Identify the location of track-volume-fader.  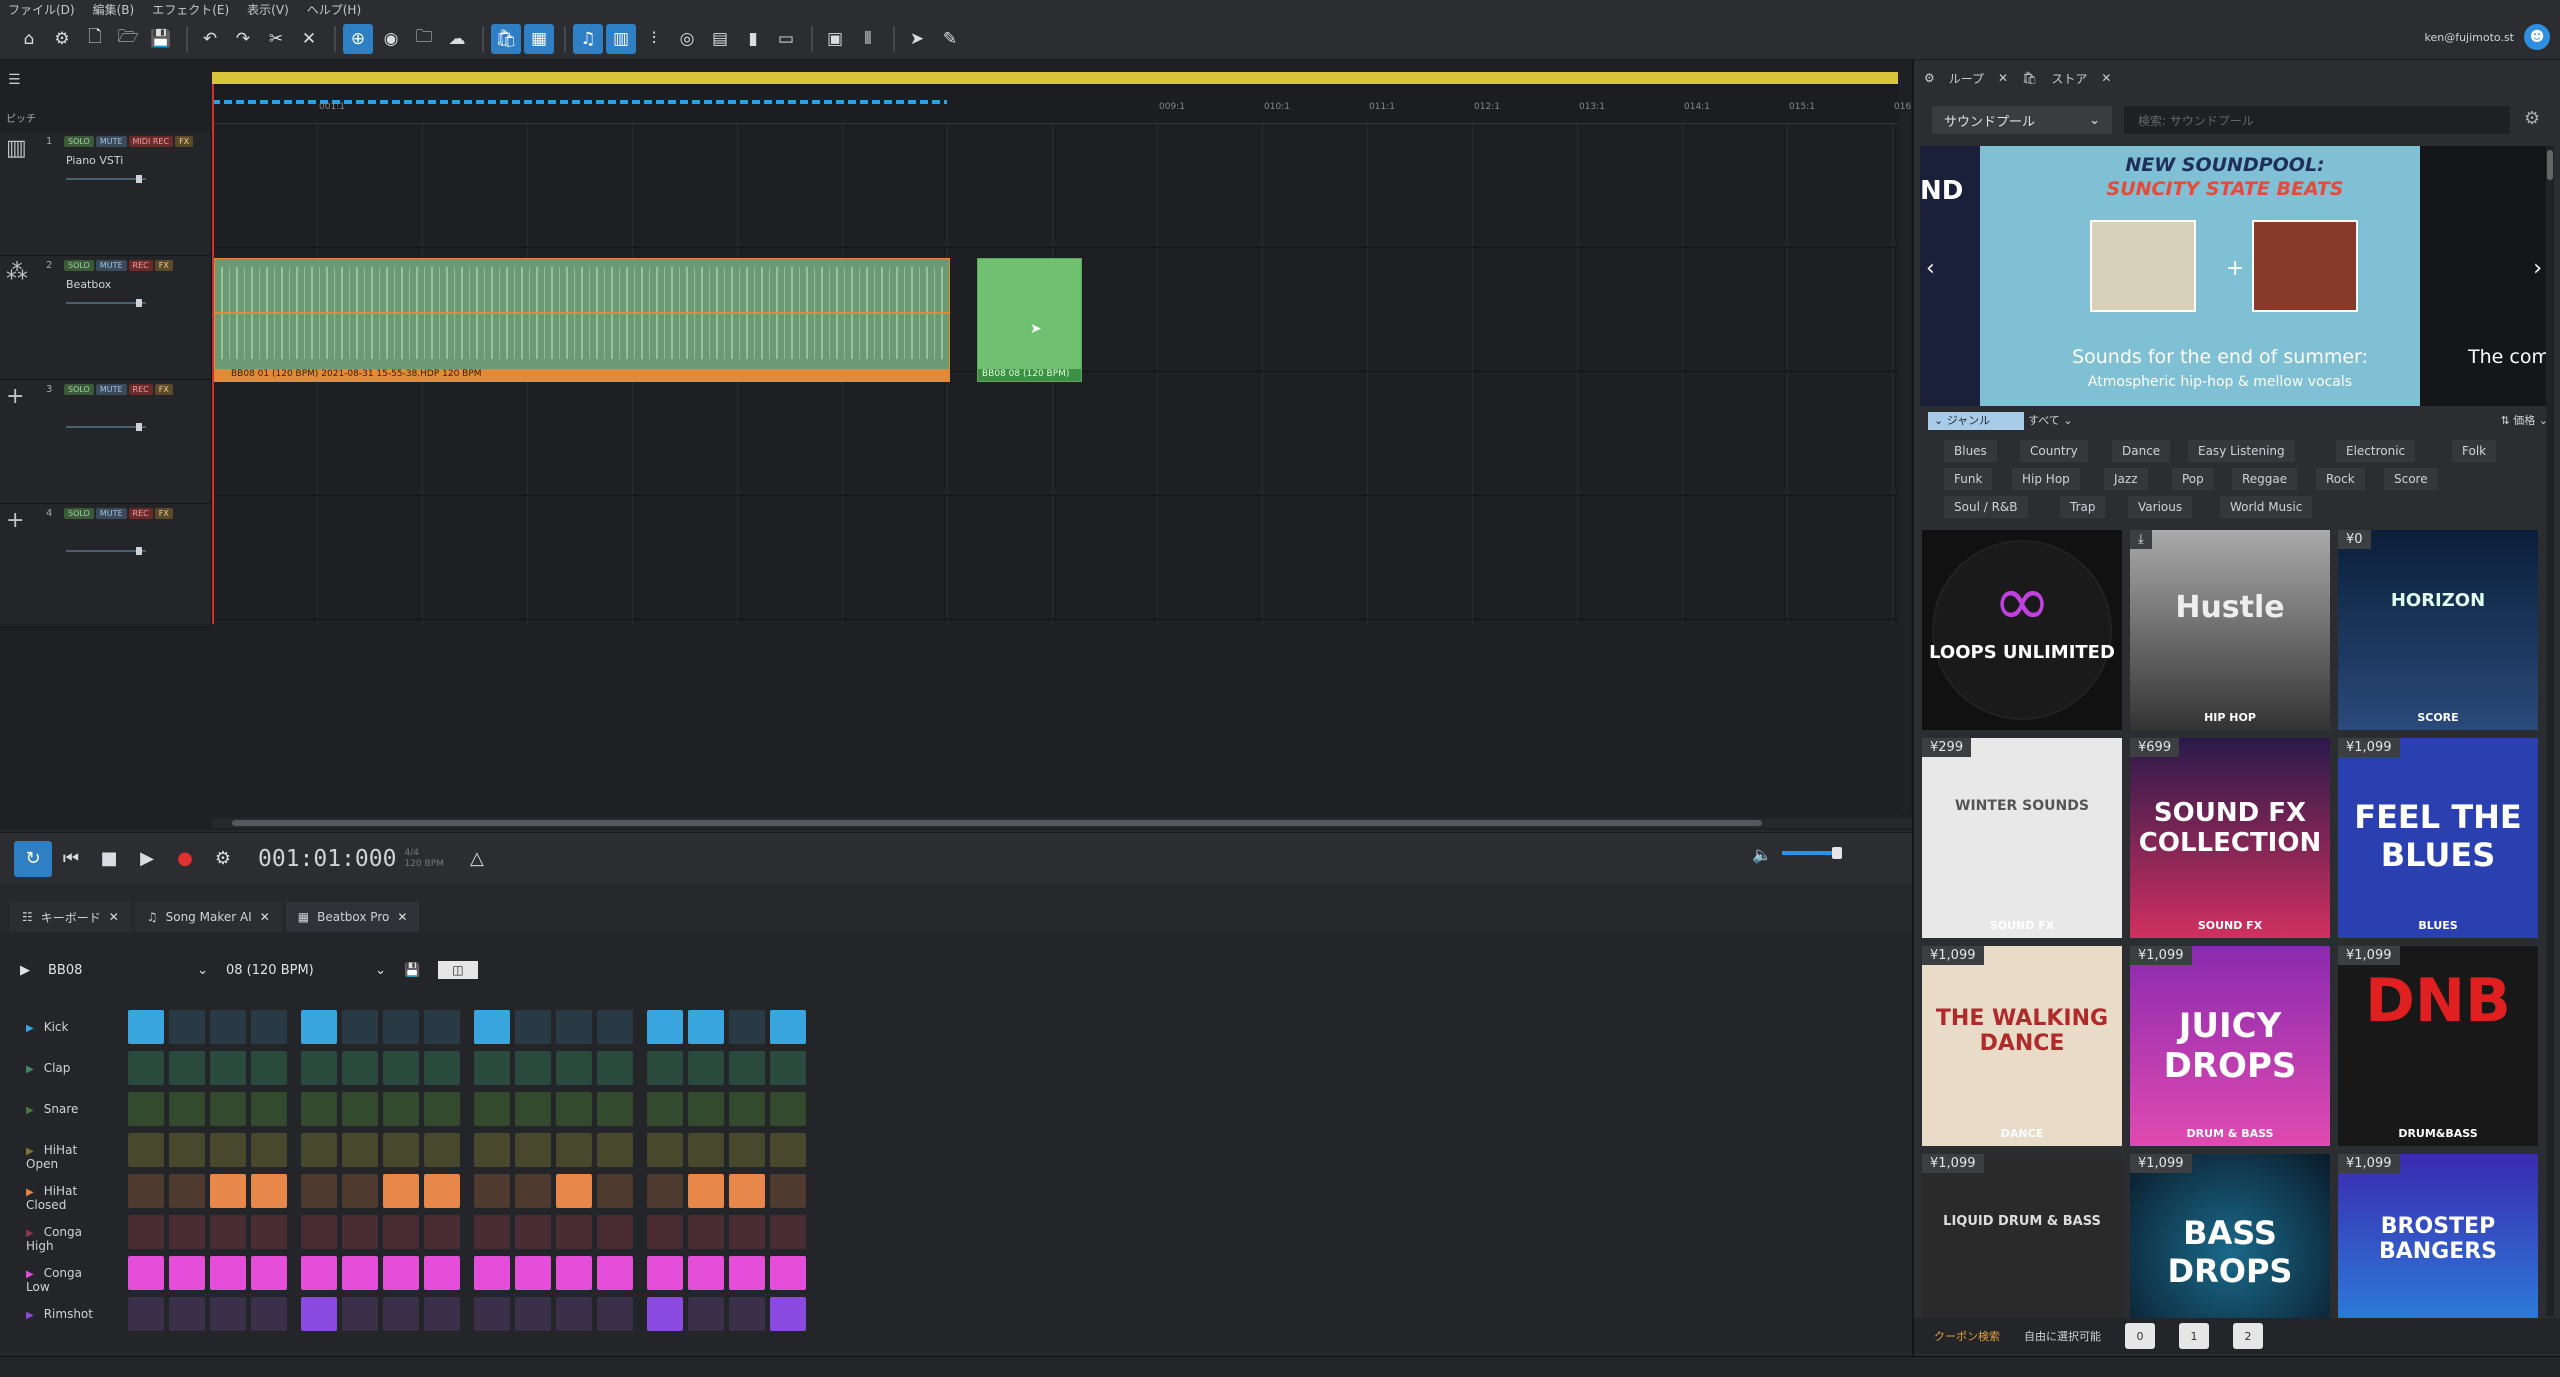
(106, 551).